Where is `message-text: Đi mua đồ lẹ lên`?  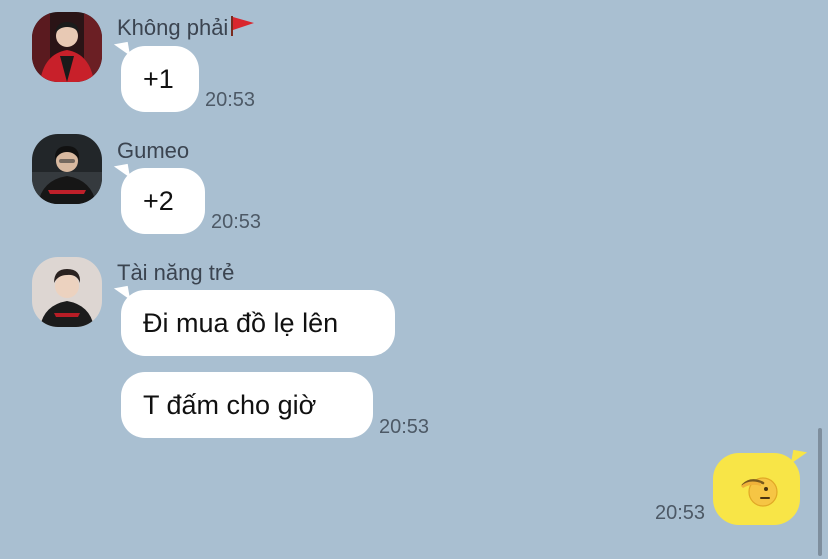 message-text: Đi mua đồ lẹ lên is located at coordinates (241, 323).